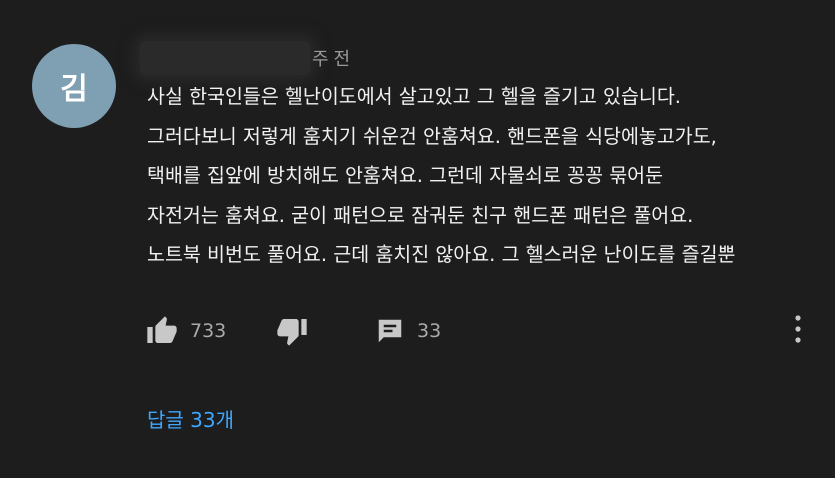 This screenshot has height=478, width=835. What do you see at coordinates (225, 58) in the screenshot?
I see `author-name-redacted` at bounding box center [225, 58].